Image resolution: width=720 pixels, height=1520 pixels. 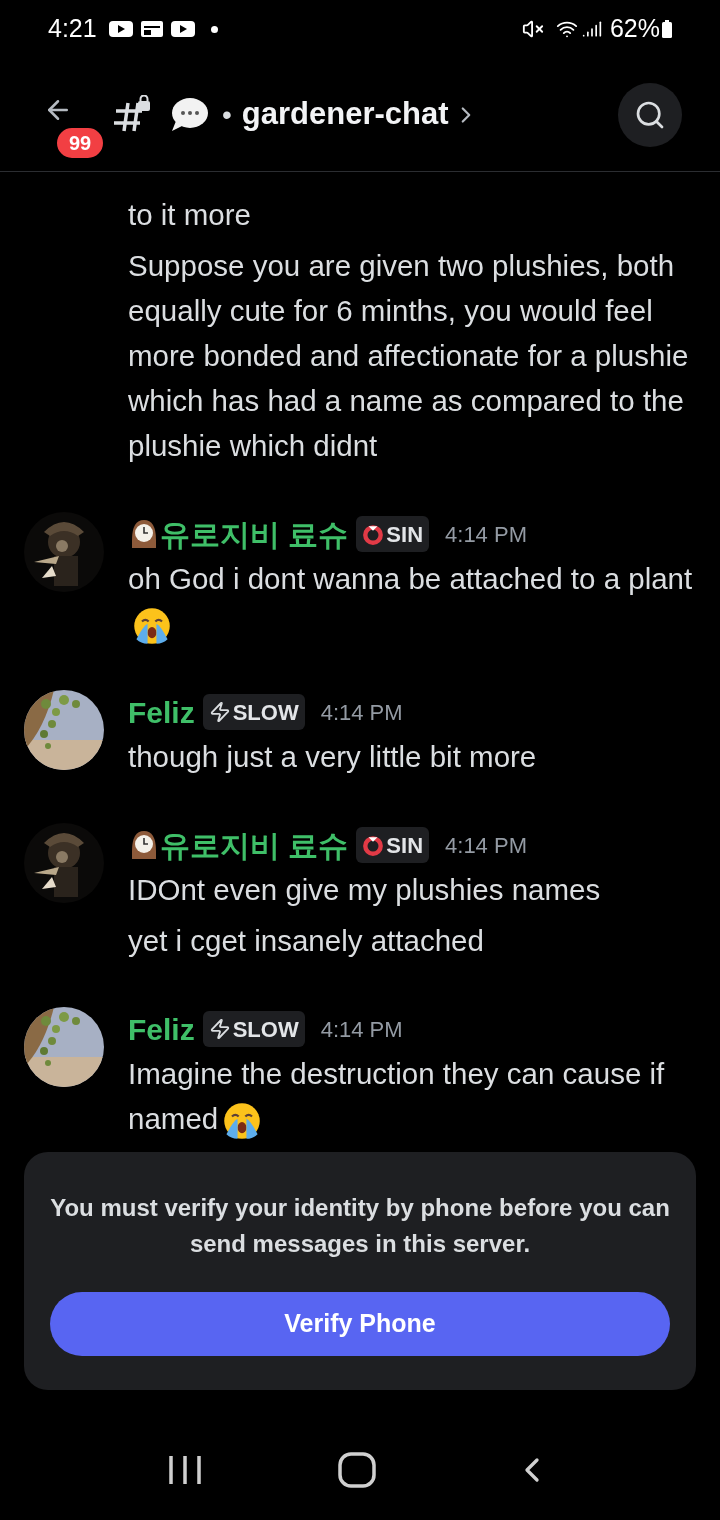 What do you see at coordinates (360, 1324) in the screenshot?
I see `verify-phone-button: Verify Phone` at bounding box center [360, 1324].